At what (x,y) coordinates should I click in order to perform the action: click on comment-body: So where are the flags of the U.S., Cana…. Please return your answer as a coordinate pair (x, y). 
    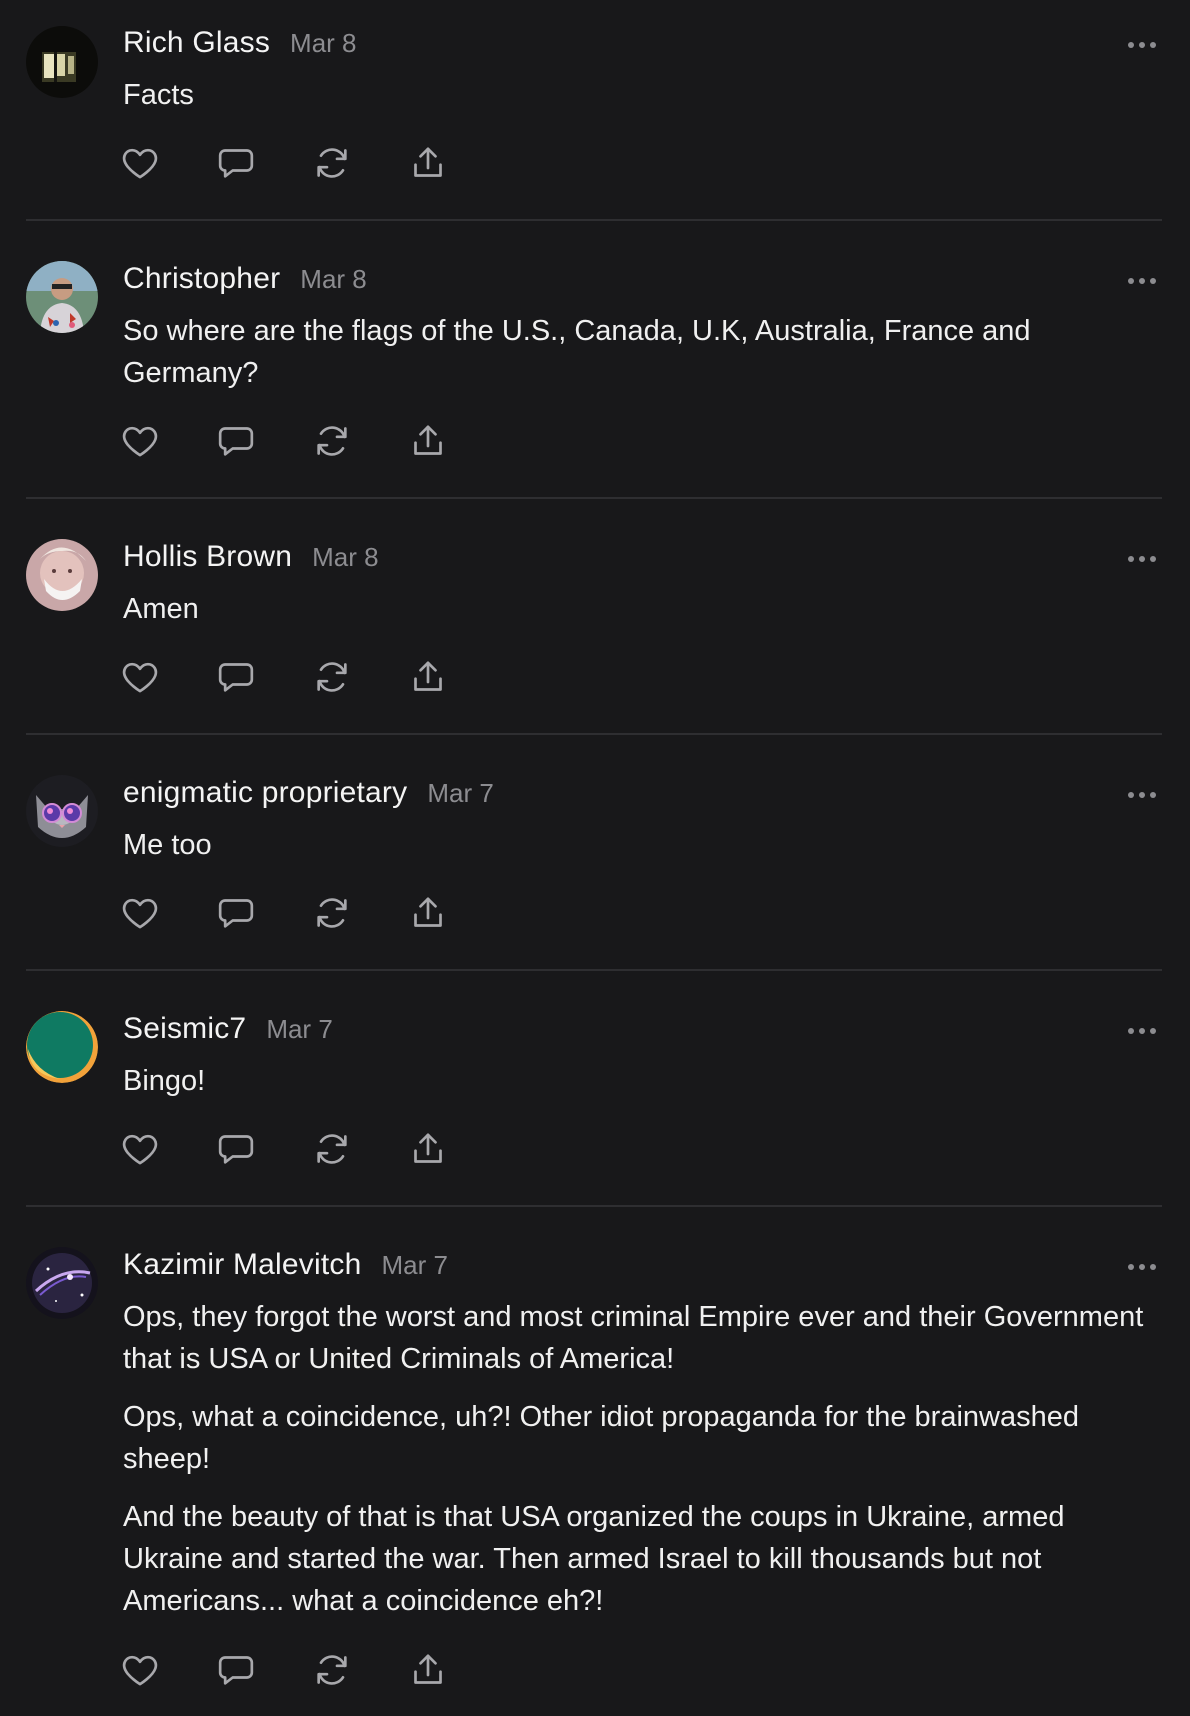
    Looking at the image, I should click on (640, 352).